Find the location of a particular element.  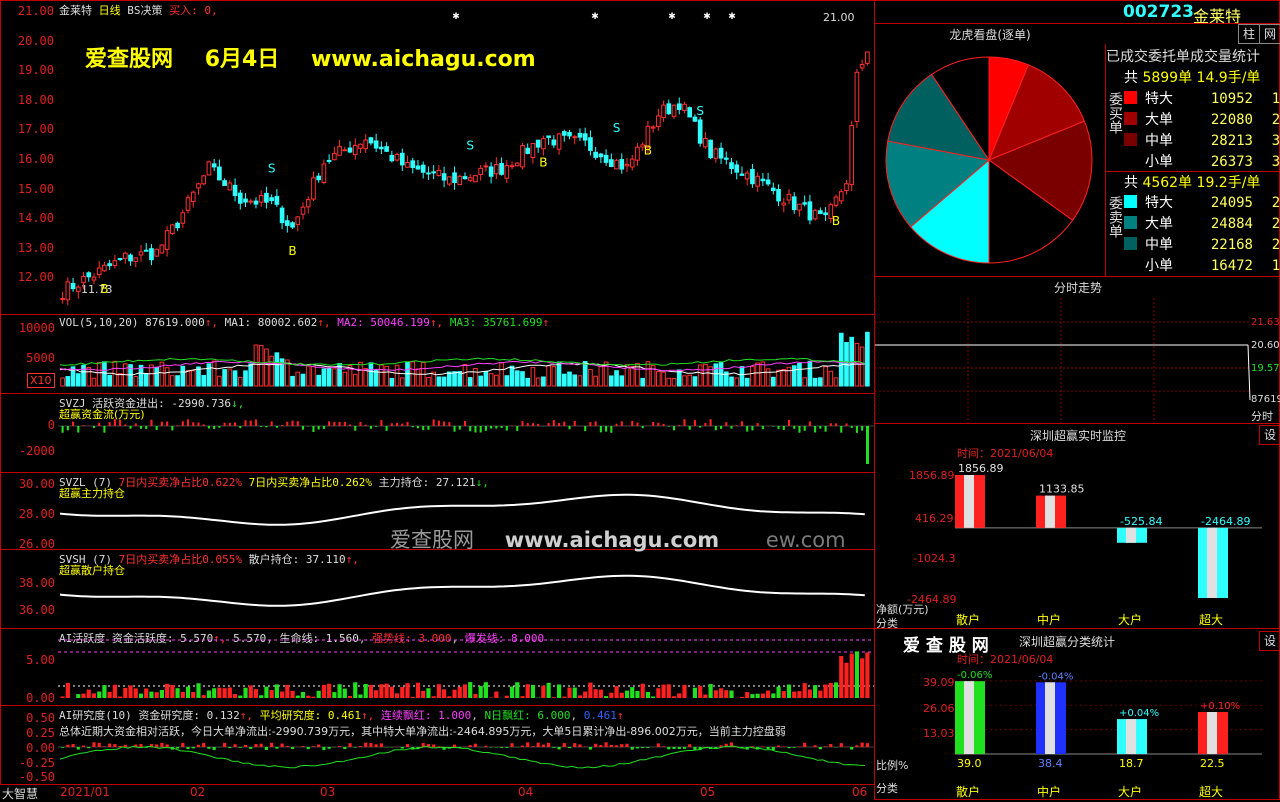

bar-delta-label: +0.10% is located at coordinates (1220, 706).